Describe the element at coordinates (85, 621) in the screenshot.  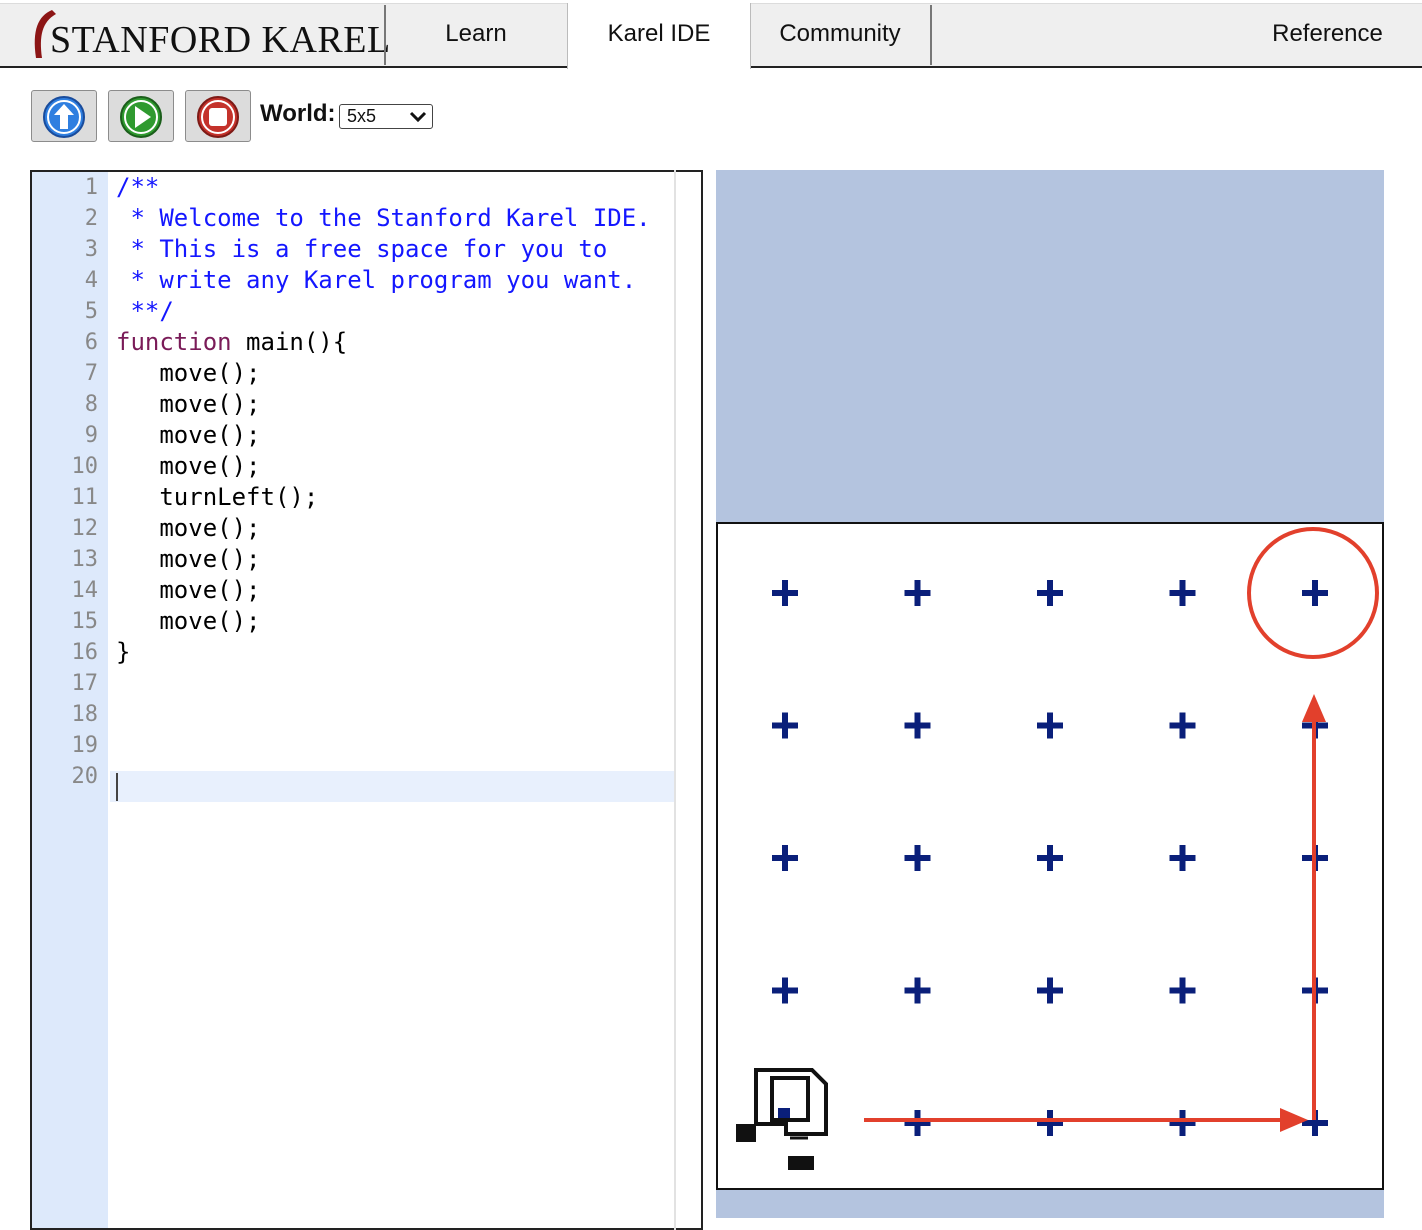
I see `line-number: 15` at that location.